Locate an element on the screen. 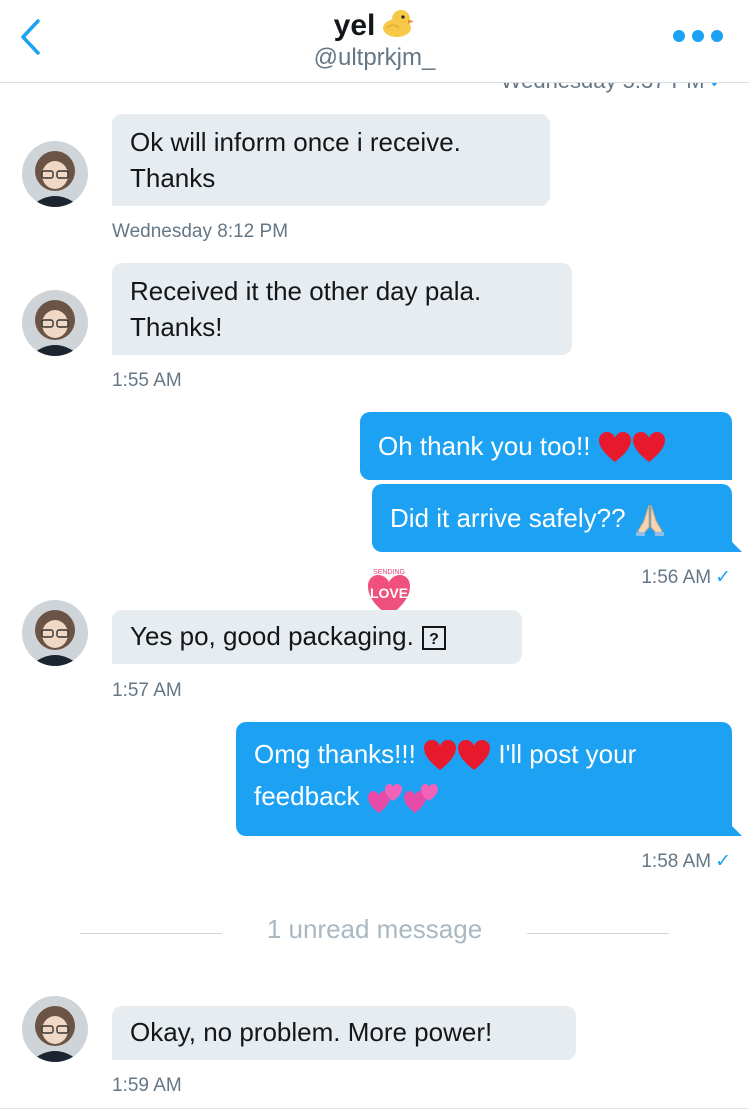 This screenshot has height=1119, width=749. message-timestamp: 1:59 AM is located at coordinates (147, 1085).